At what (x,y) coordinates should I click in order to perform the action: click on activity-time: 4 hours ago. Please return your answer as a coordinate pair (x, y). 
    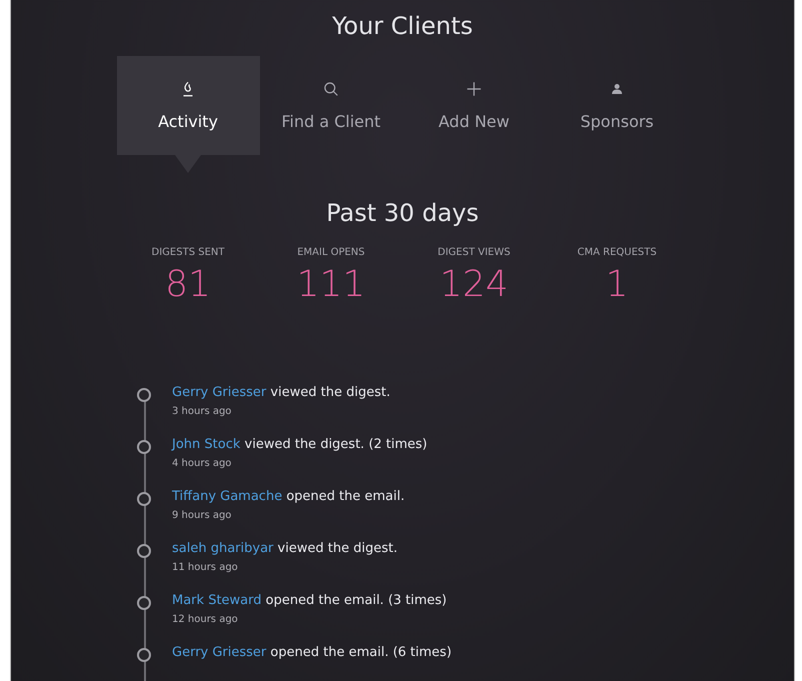
    Looking at the image, I should click on (202, 463).